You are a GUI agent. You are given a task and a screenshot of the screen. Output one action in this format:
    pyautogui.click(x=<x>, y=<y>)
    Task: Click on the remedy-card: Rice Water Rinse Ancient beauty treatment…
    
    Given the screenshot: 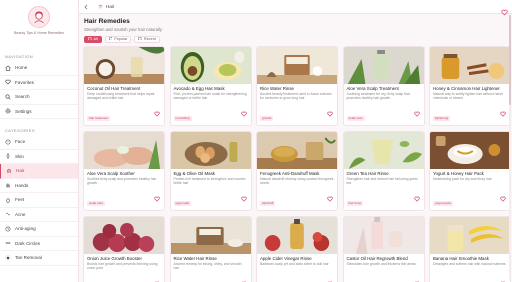 What is the action you would take?
    pyautogui.click(x=297, y=86)
    